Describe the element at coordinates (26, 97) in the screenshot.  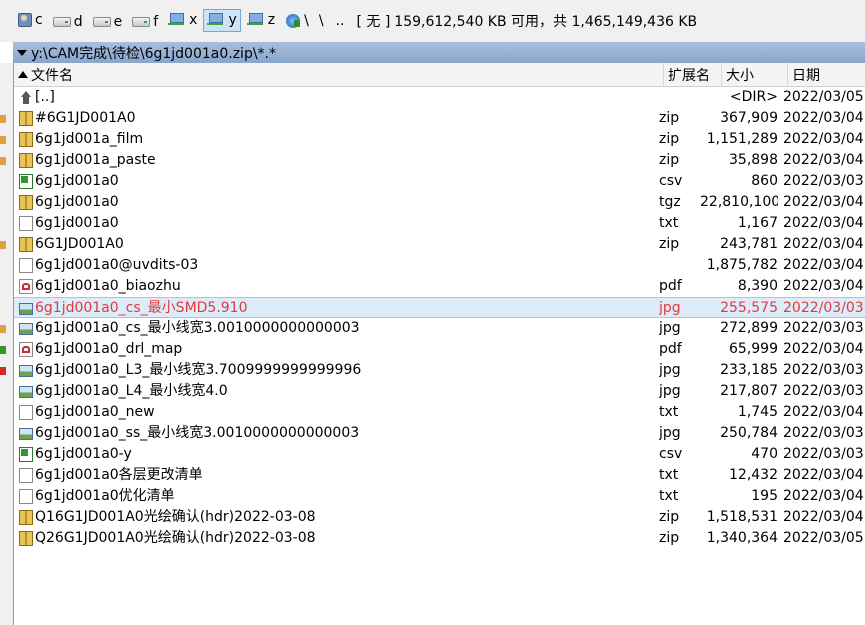
I see `parent-dir-icon` at that location.